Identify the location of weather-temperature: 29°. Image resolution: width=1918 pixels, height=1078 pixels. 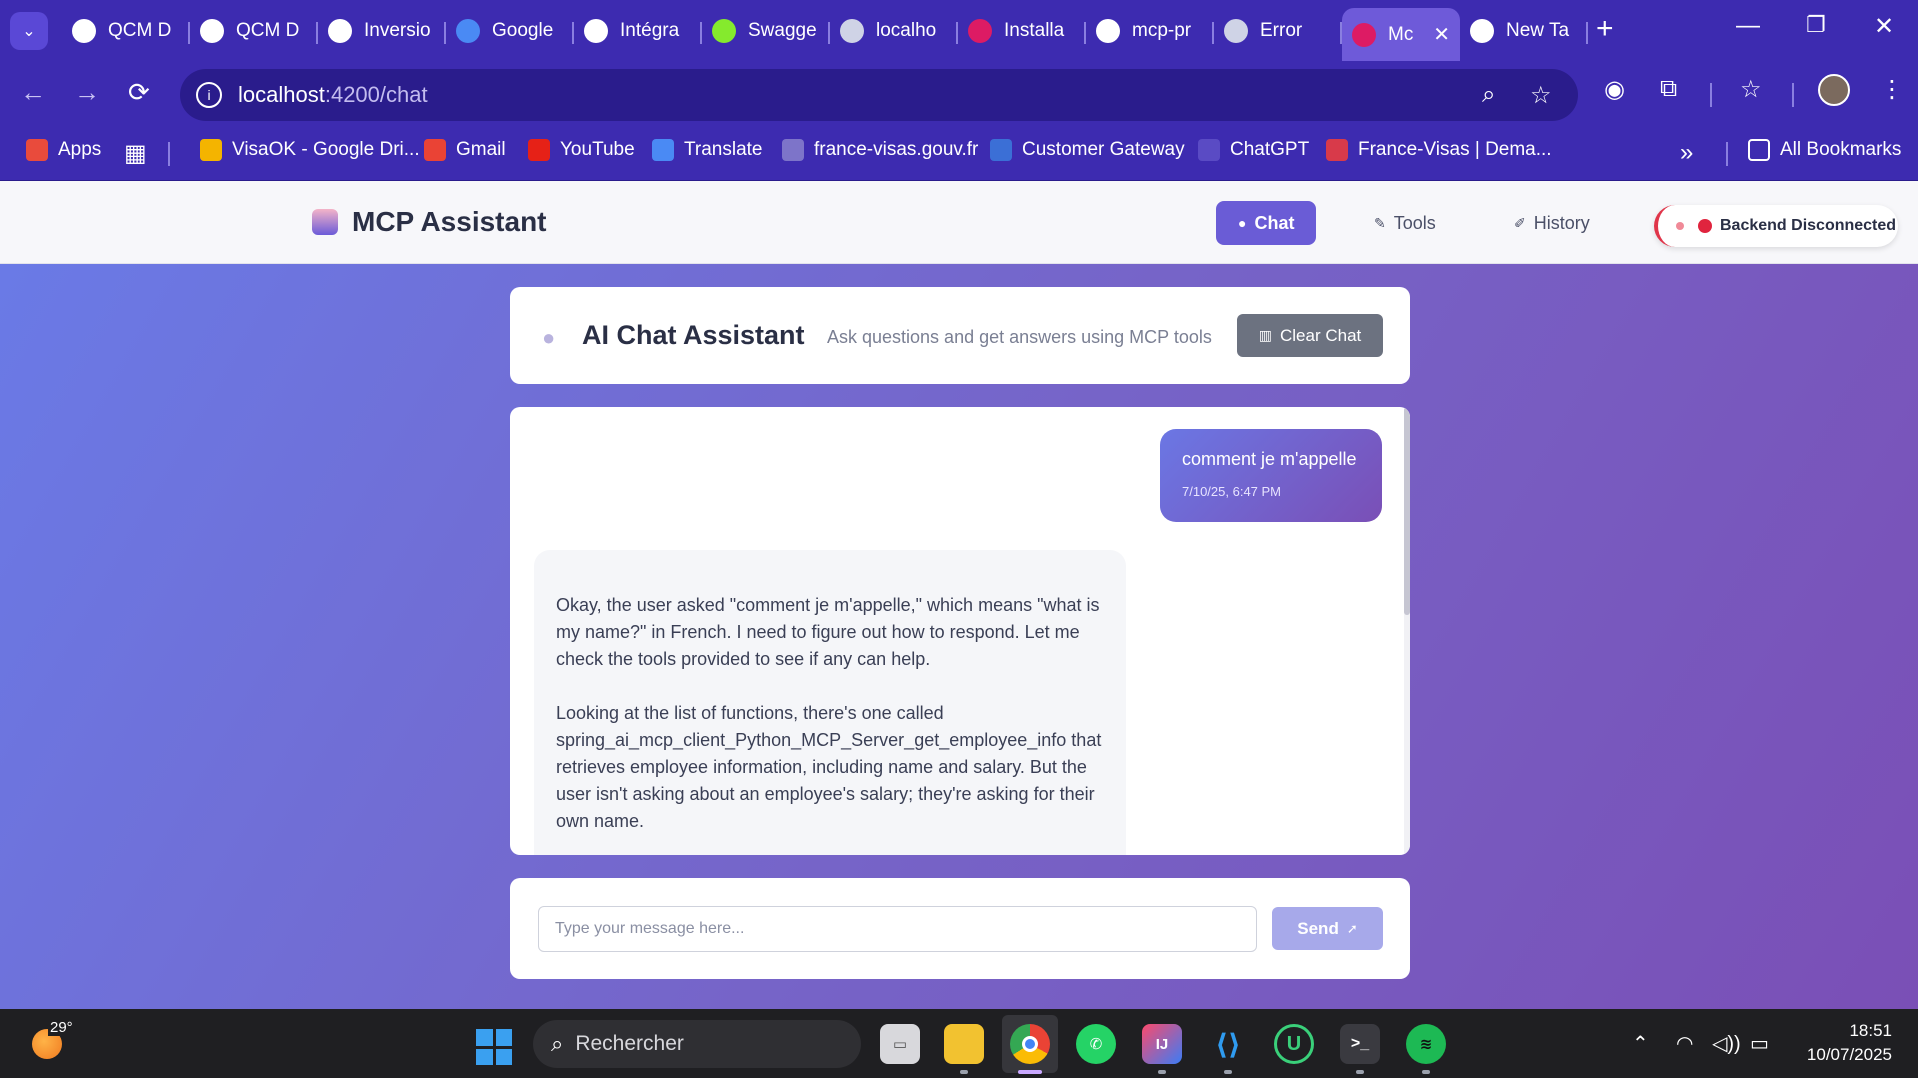
(61, 1027).